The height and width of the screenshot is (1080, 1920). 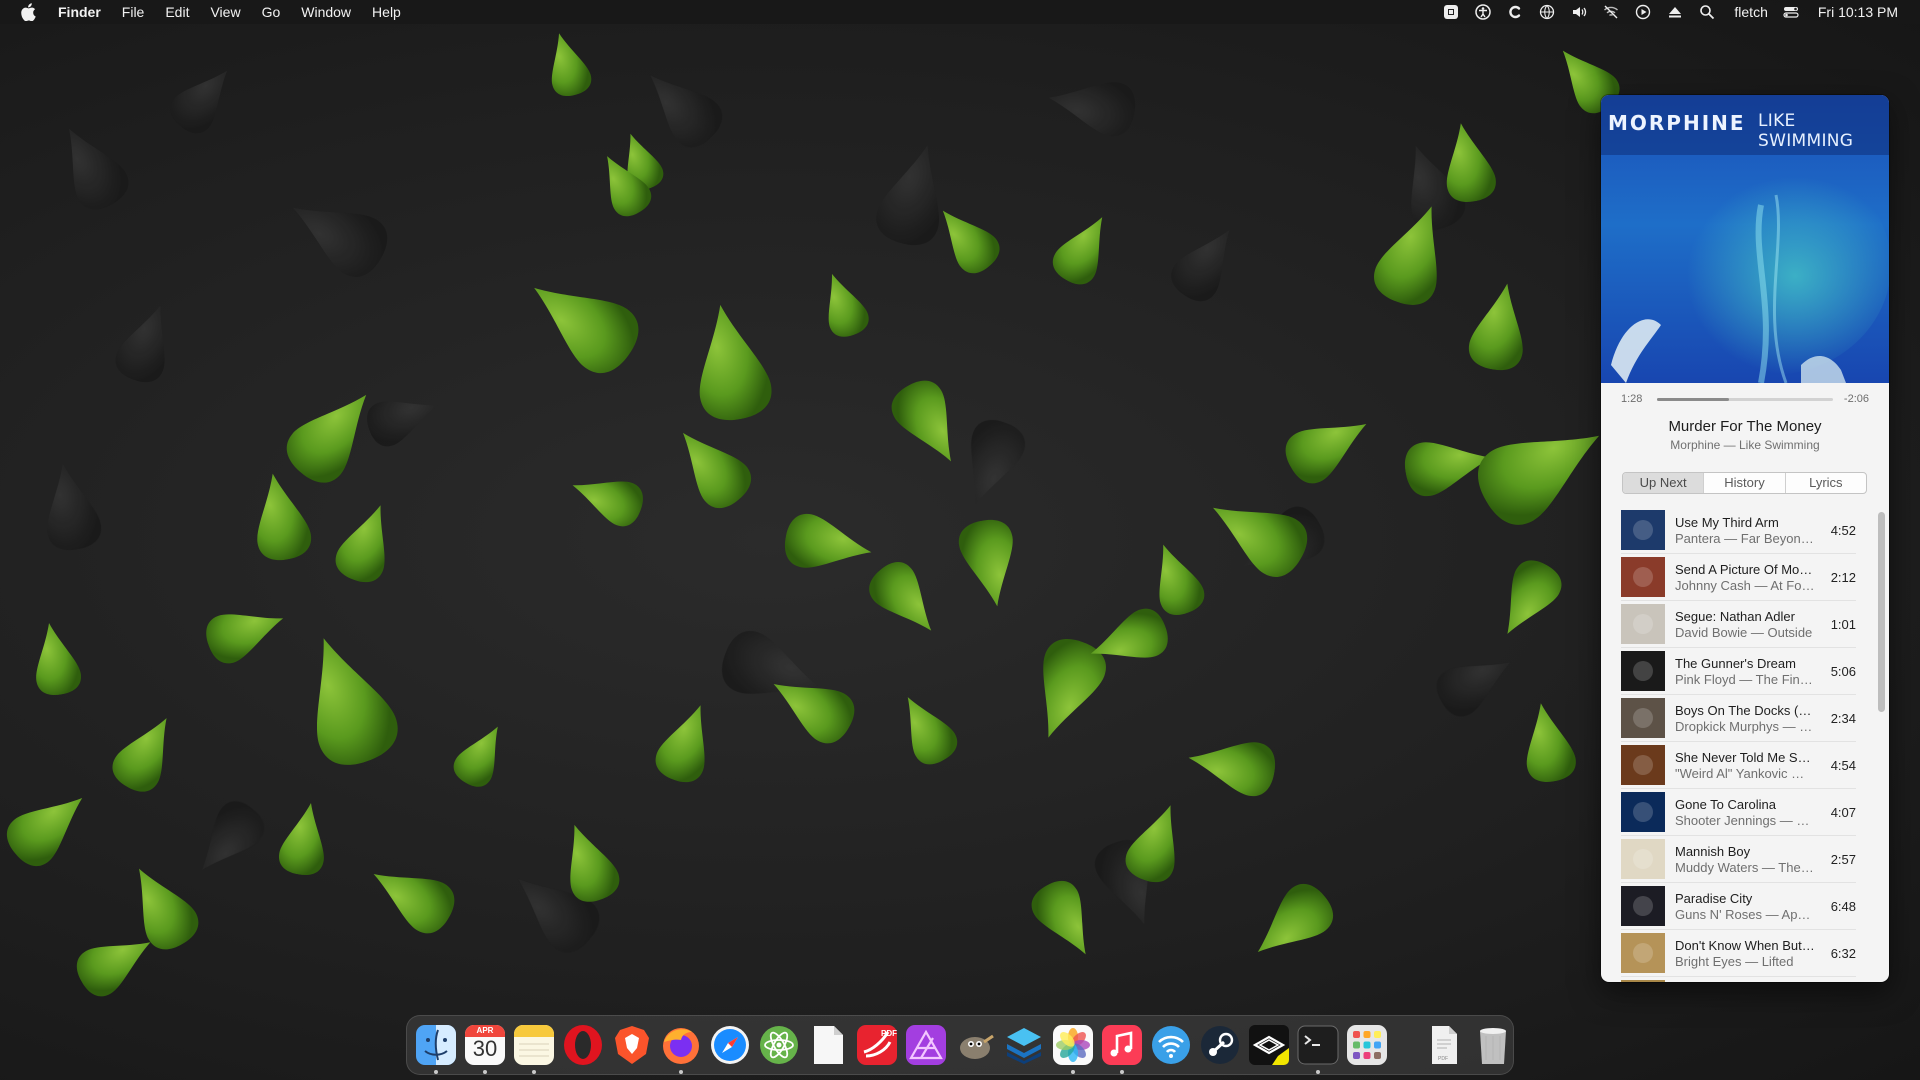 I want to click on dock-pdf-expert: PDF, so click(x=877, y=1045).